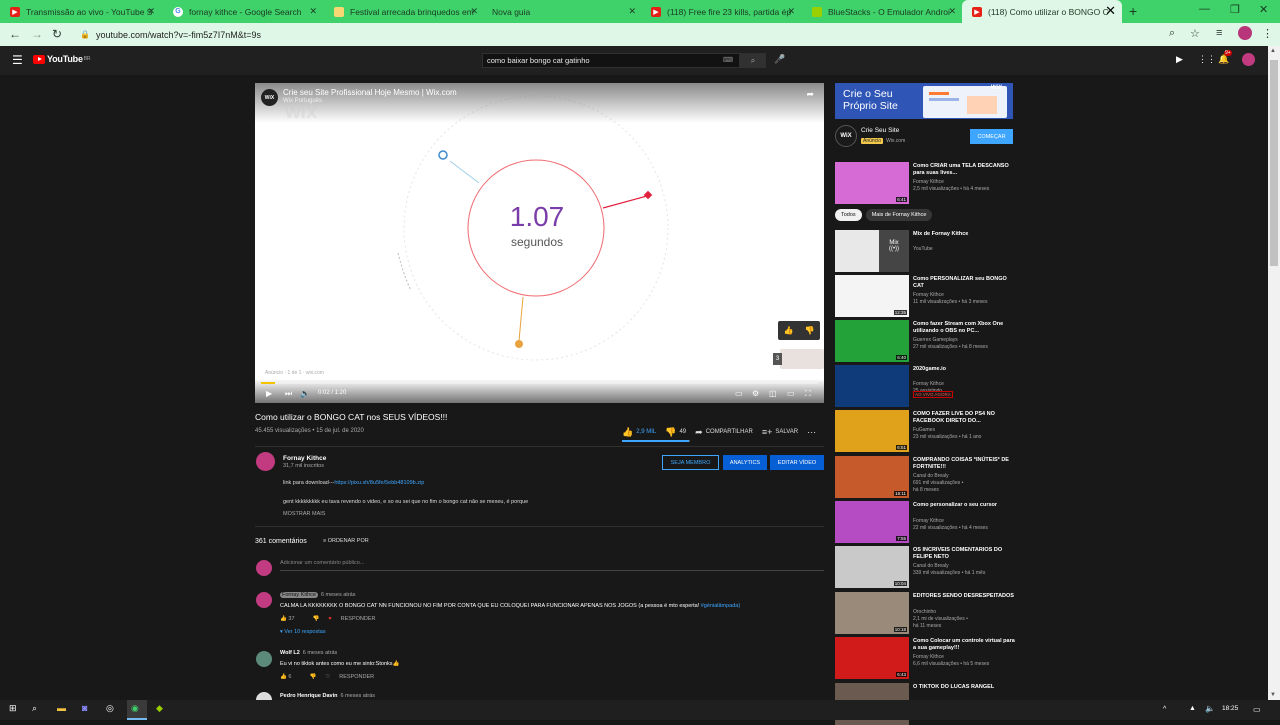 This screenshot has width=1280, height=725. I want to click on commenter-avatar, so click(264, 659).